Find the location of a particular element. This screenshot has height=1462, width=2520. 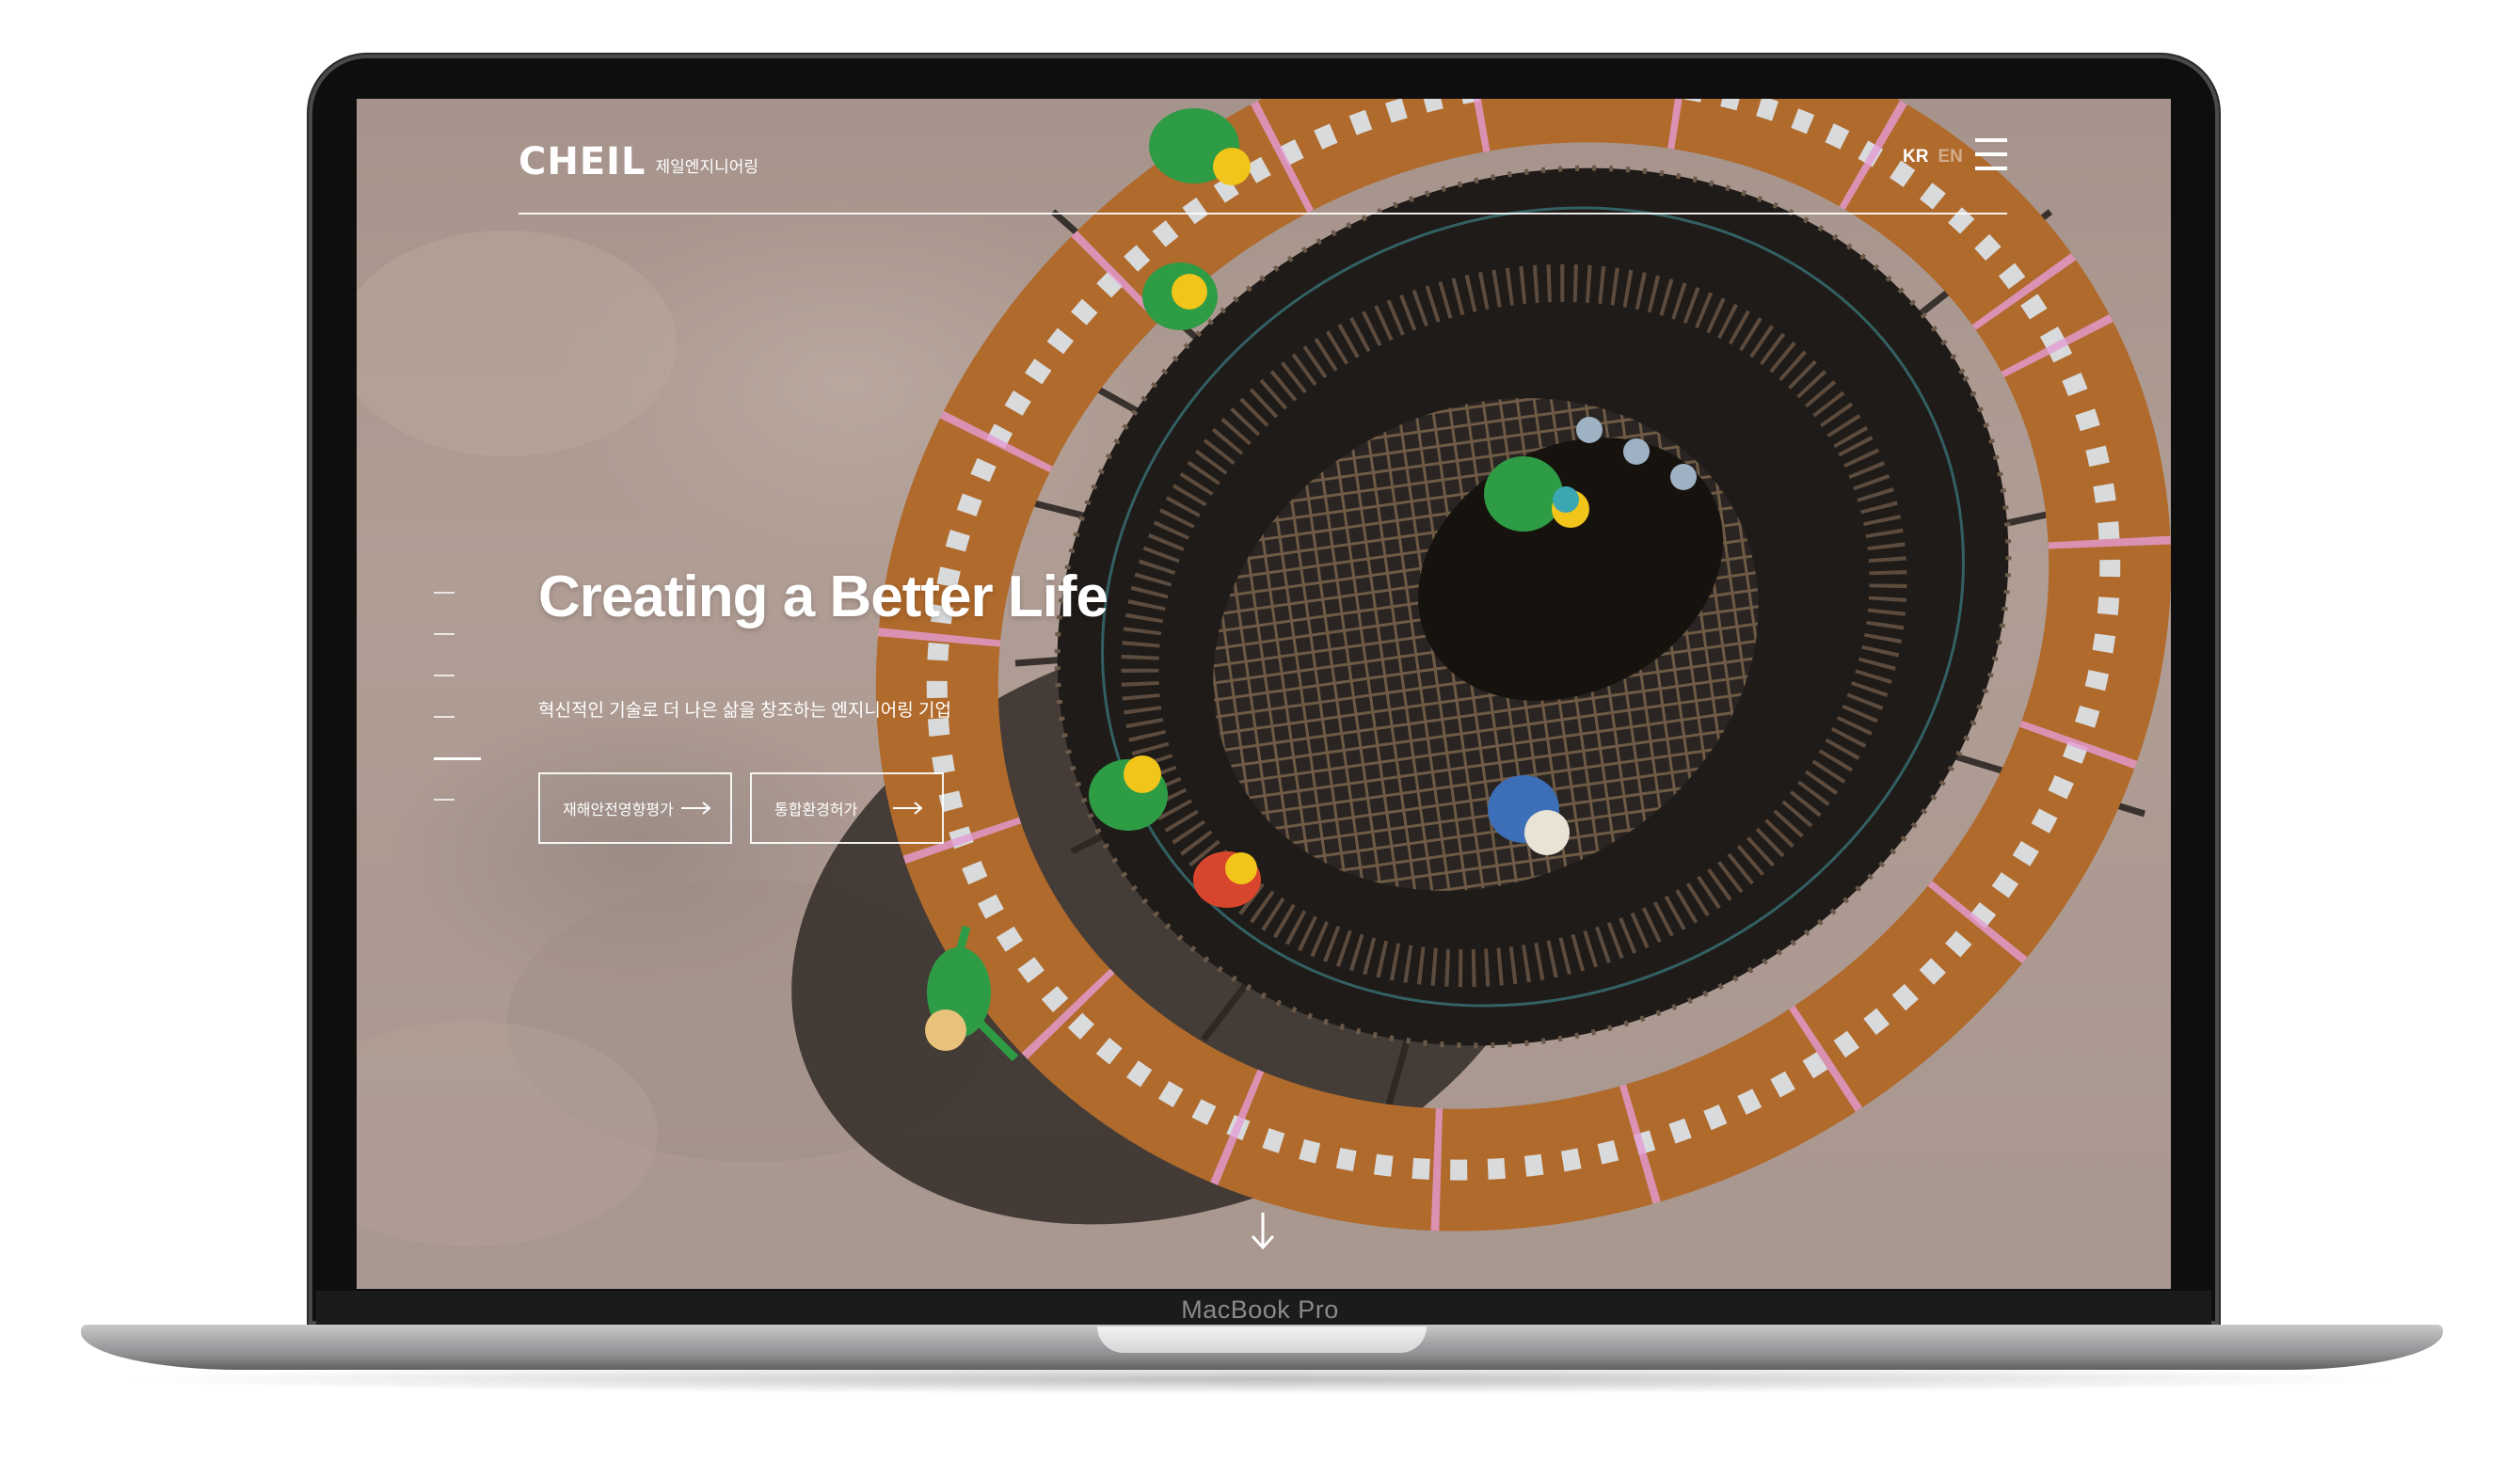

integrated-environment-permit-button: 통합환경허가 is located at coordinates (847, 808).